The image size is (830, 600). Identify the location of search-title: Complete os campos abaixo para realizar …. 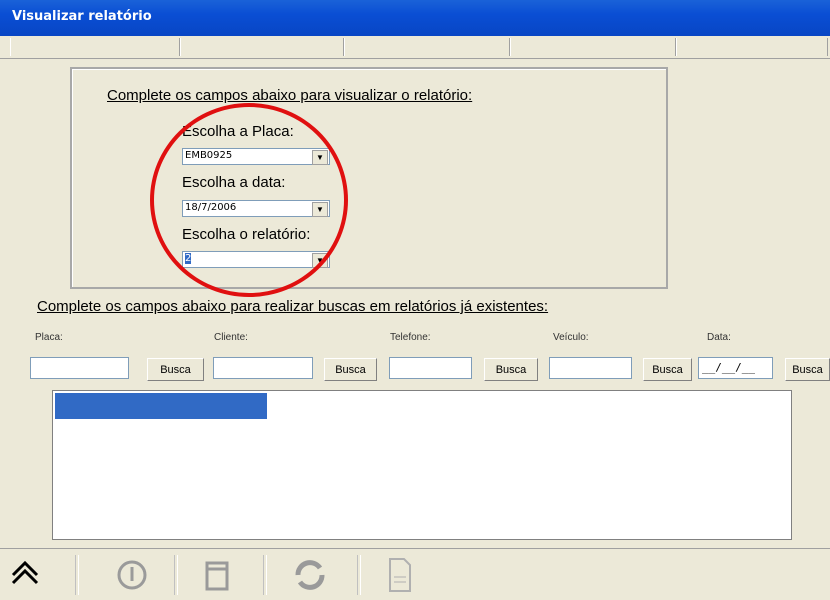
(293, 306).